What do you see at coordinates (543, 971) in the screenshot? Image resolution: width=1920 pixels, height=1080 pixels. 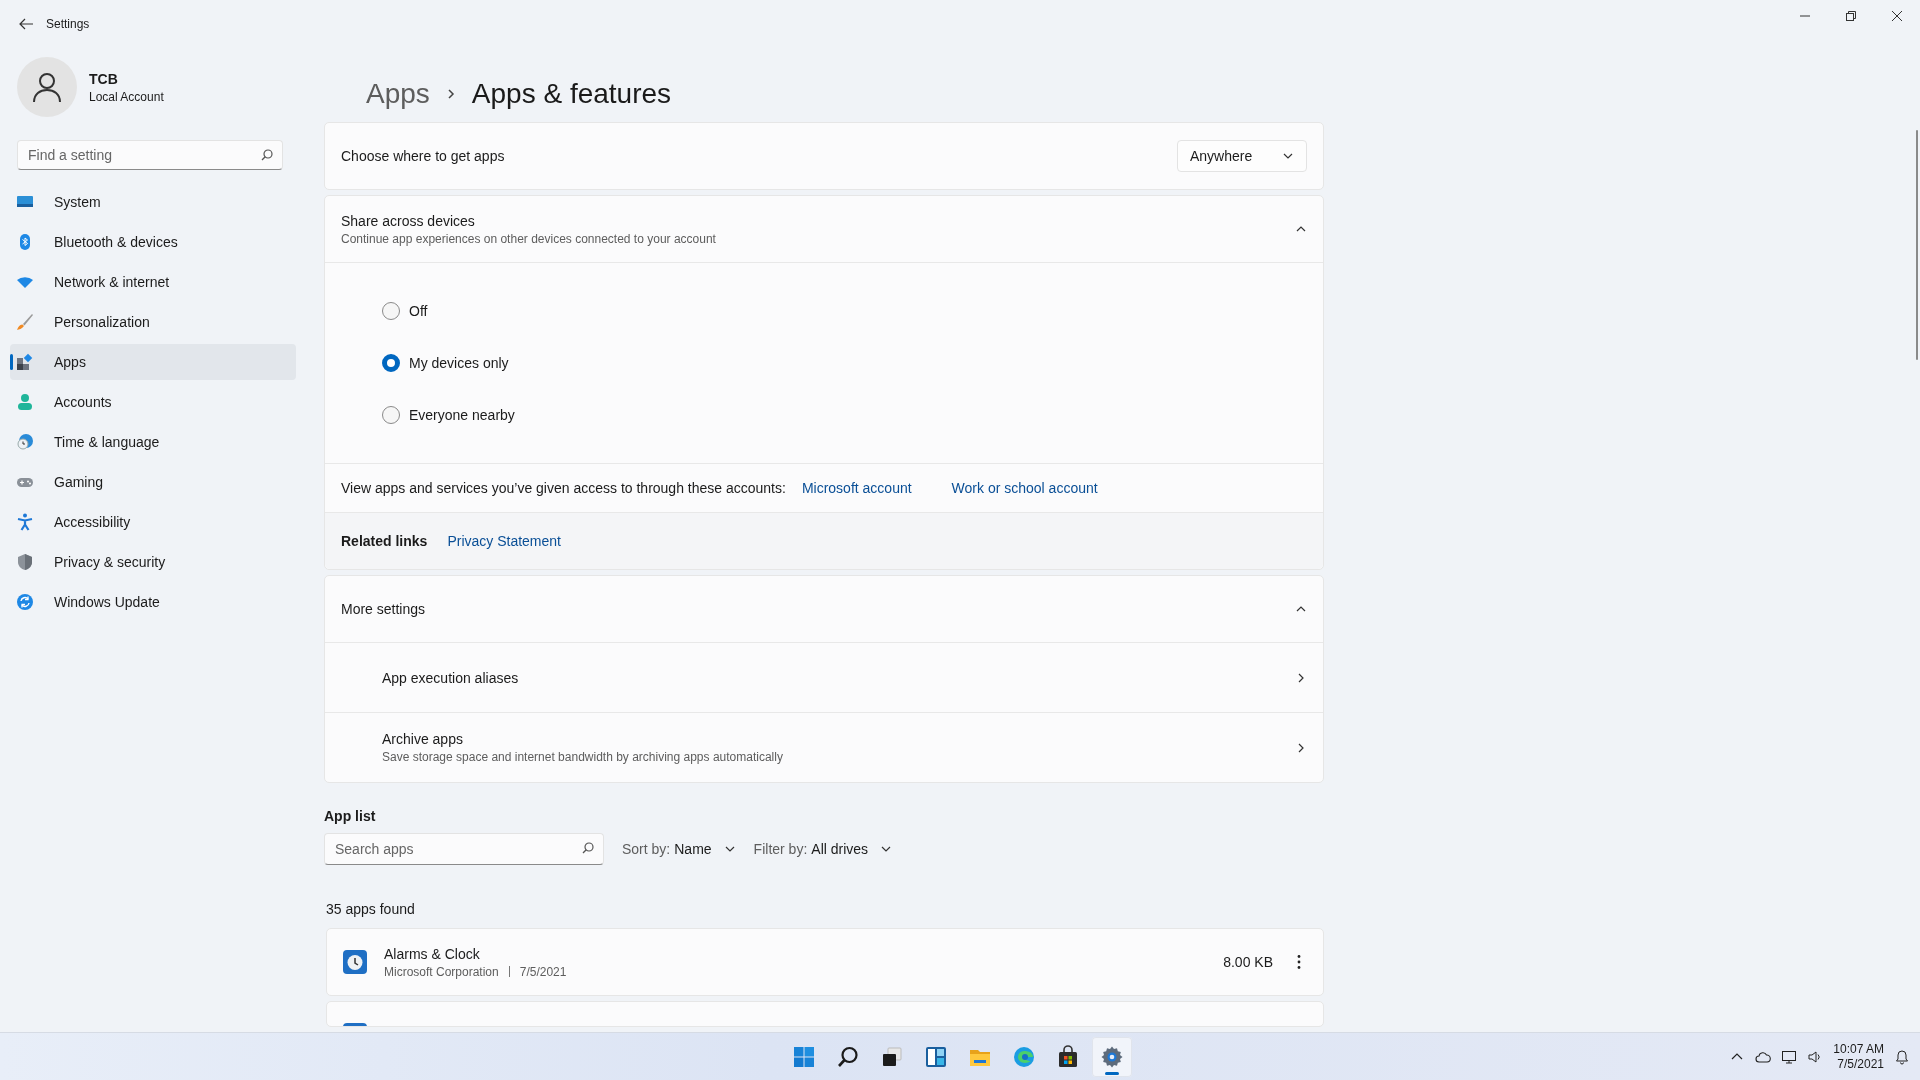 I see `app-date: 7/5/2021` at bounding box center [543, 971].